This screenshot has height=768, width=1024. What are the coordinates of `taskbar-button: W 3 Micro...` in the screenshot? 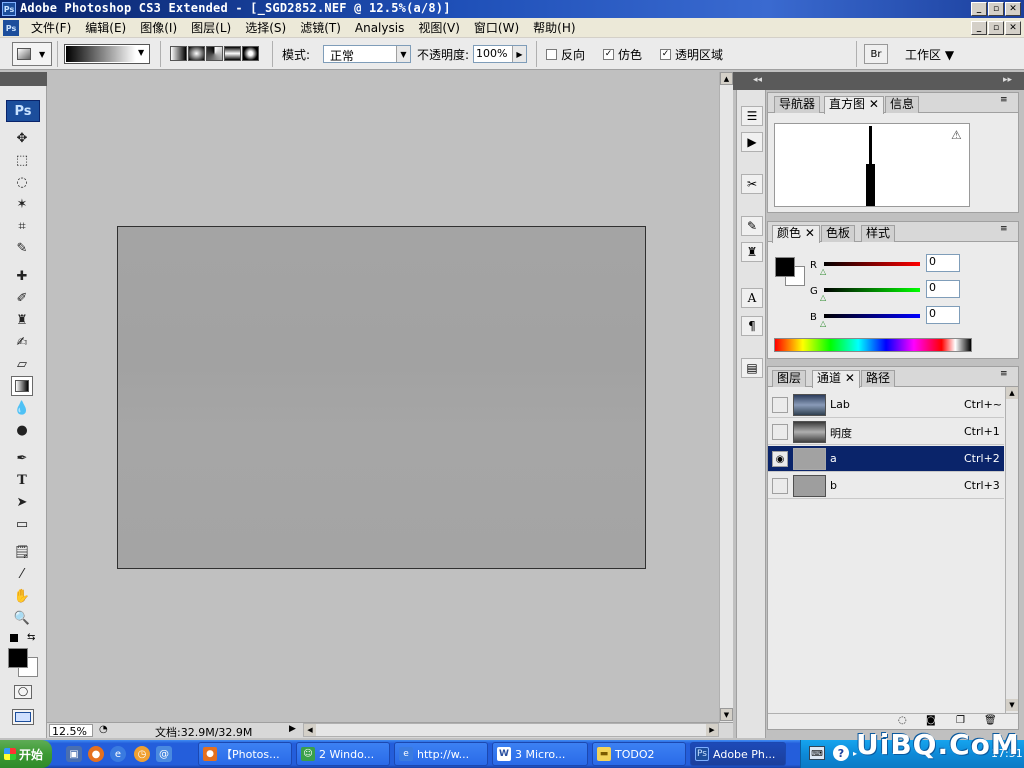 It's located at (540, 754).